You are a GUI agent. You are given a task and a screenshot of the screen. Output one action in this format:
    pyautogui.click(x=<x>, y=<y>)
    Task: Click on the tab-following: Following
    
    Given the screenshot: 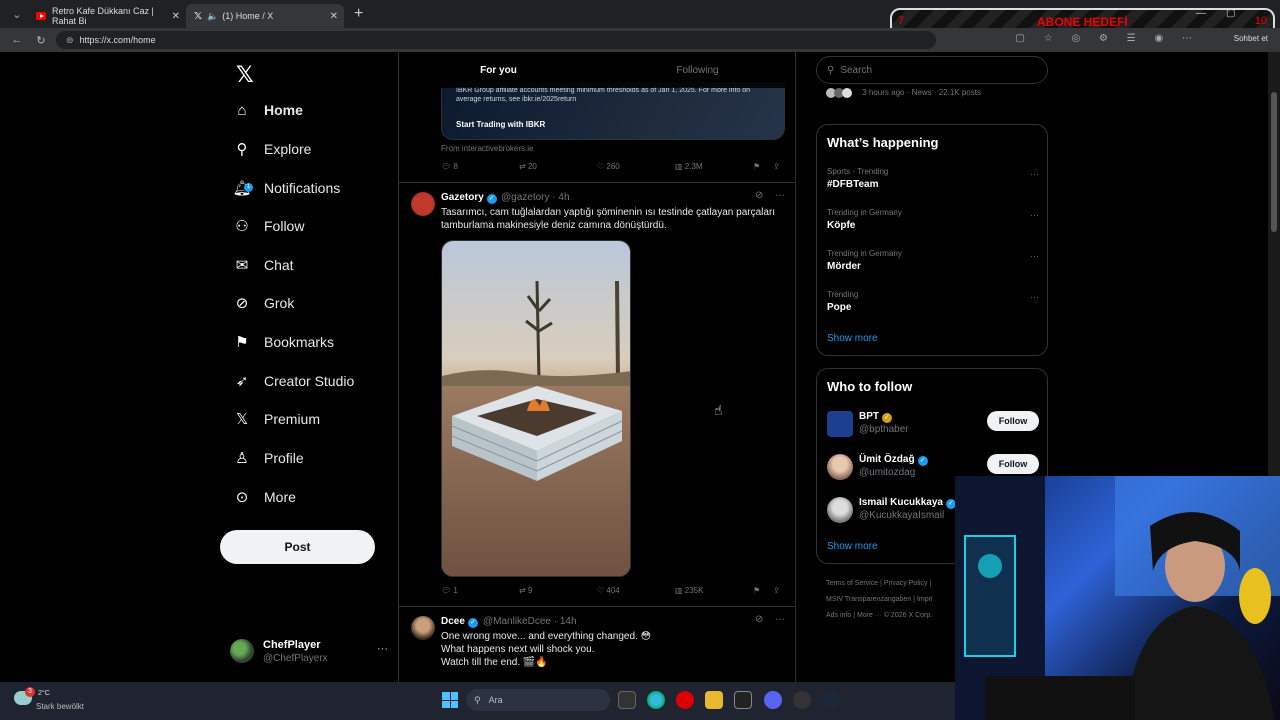 What is the action you would take?
    pyautogui.click(x=696, y=70)
    